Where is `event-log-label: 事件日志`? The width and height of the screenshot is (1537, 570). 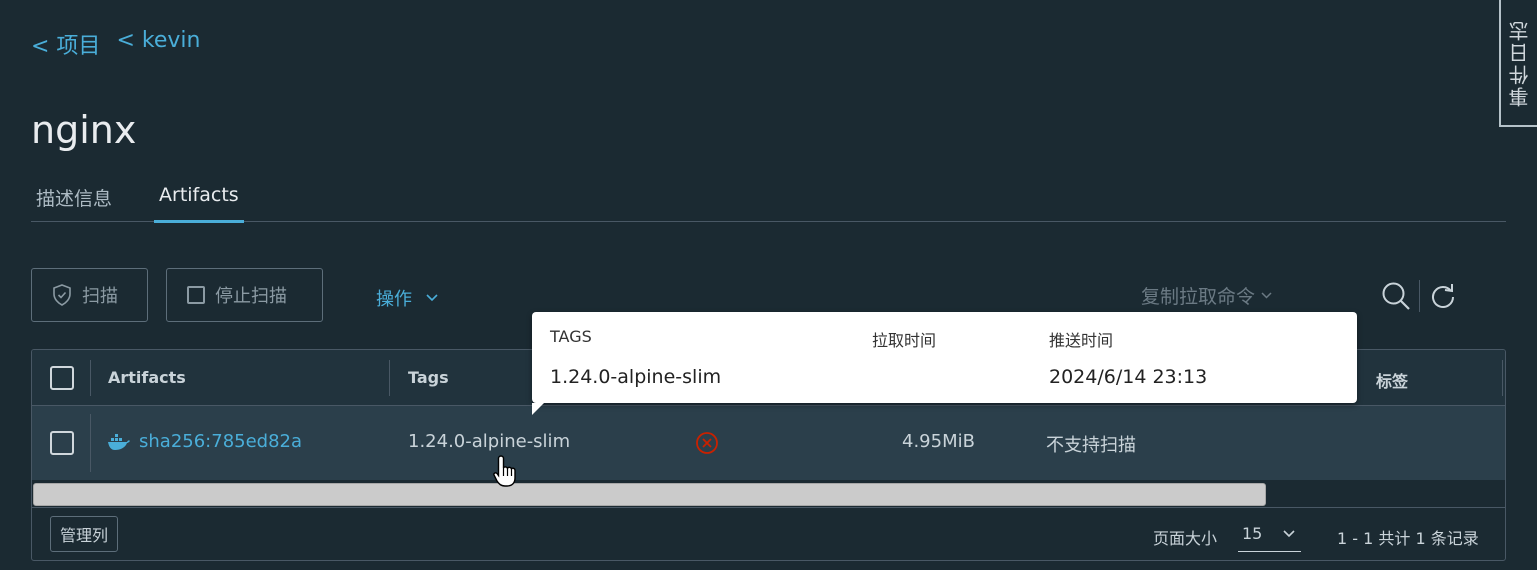 event-log-label: 事件日志 is located at coordinates (1519, 62).